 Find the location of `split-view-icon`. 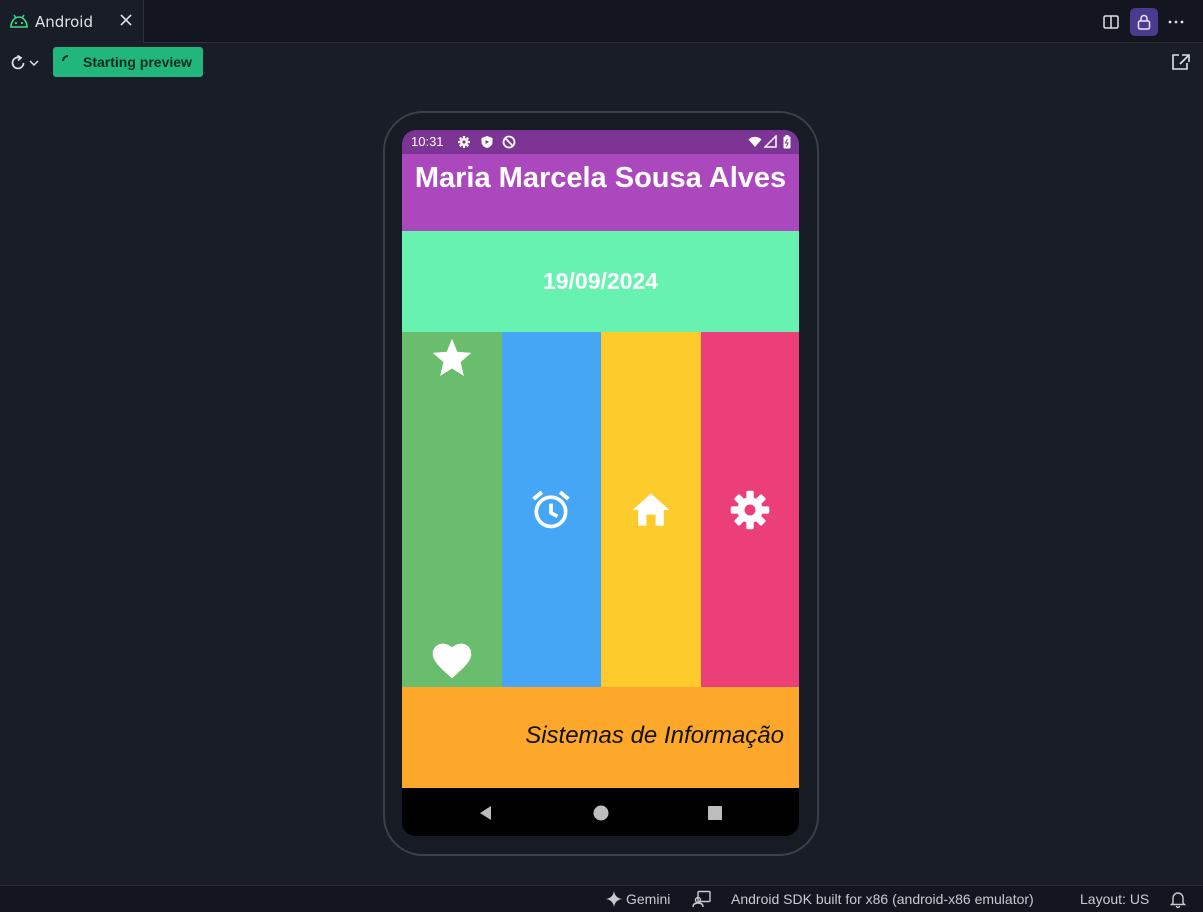

split-view-icon is located at coordinates (1111, 22).